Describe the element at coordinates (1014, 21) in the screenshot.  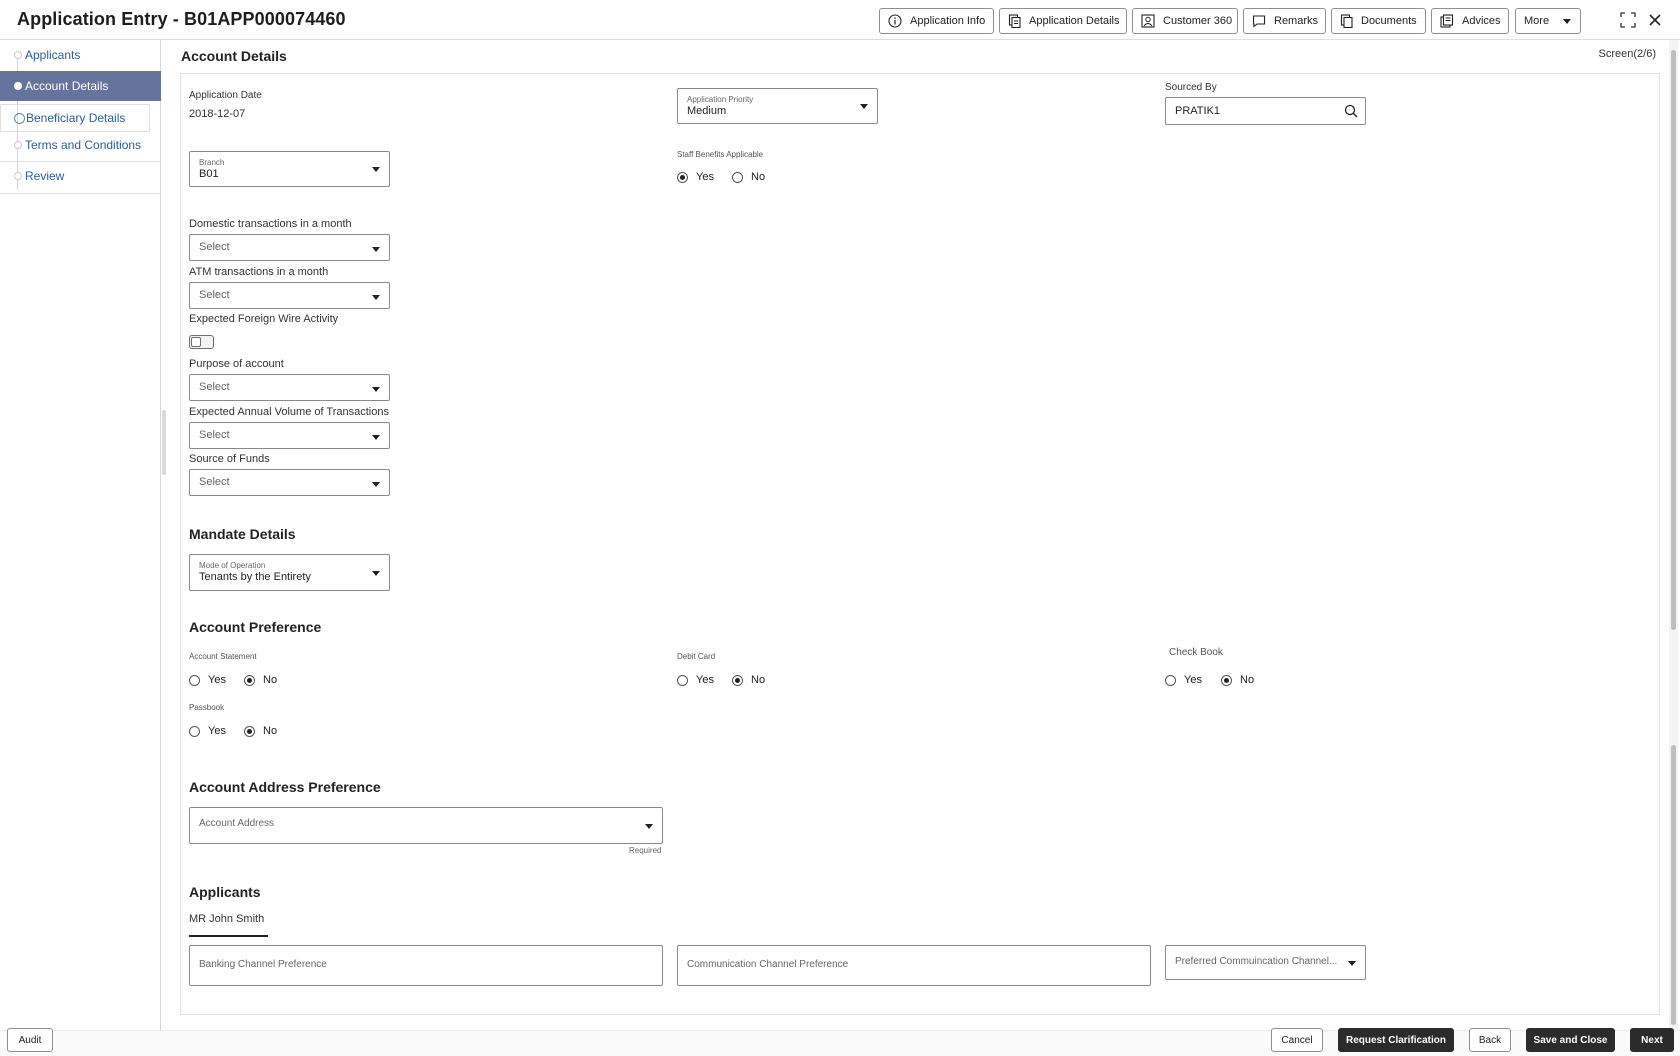
I see `document-icon` at that location.